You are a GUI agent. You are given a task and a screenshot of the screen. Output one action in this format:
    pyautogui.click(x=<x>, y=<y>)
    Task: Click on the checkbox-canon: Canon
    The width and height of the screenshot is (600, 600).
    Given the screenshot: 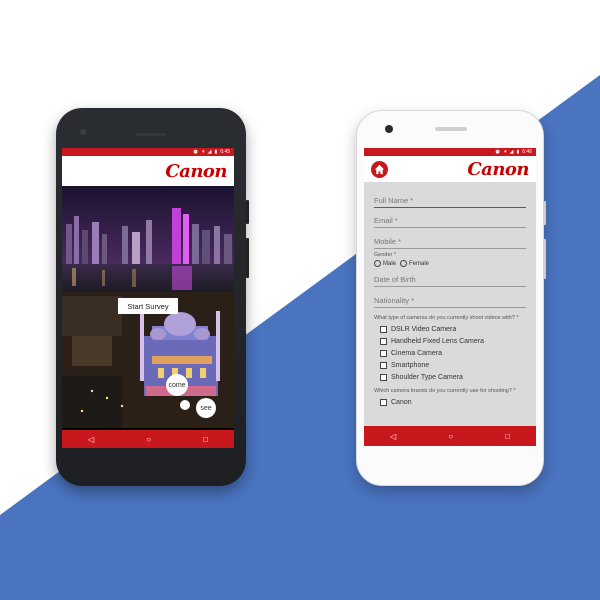 What is the action you would take?
    pyautogui.click(x=450, y=402)
    